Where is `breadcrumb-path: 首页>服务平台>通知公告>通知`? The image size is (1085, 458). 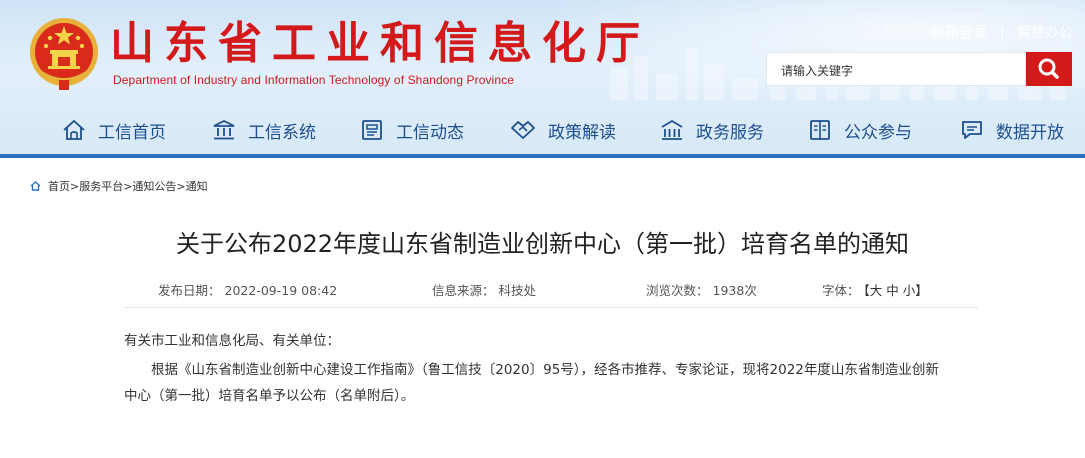 breadcrumb-path: 首页>服务平台>通知公告>通知 is located at coordinates (128, 186).